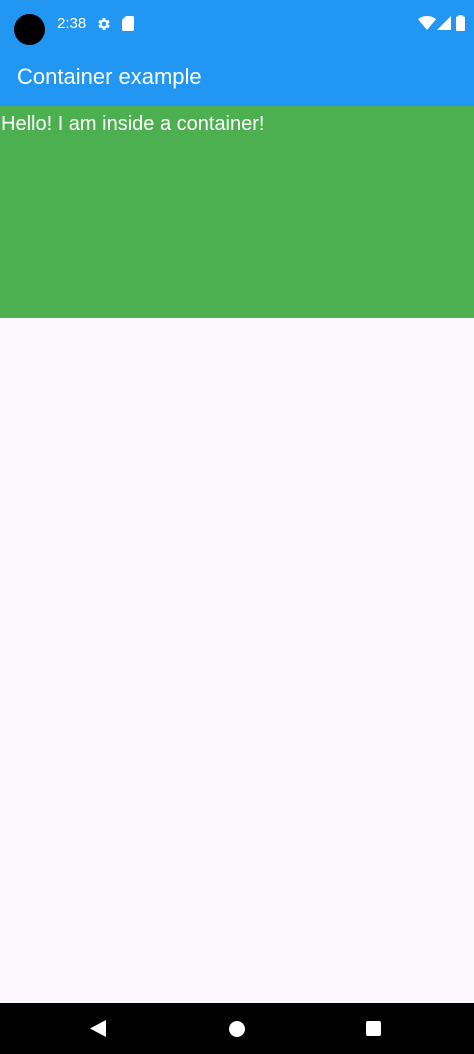  I want to click on app-bar-title: Container example, so click(109, 76).